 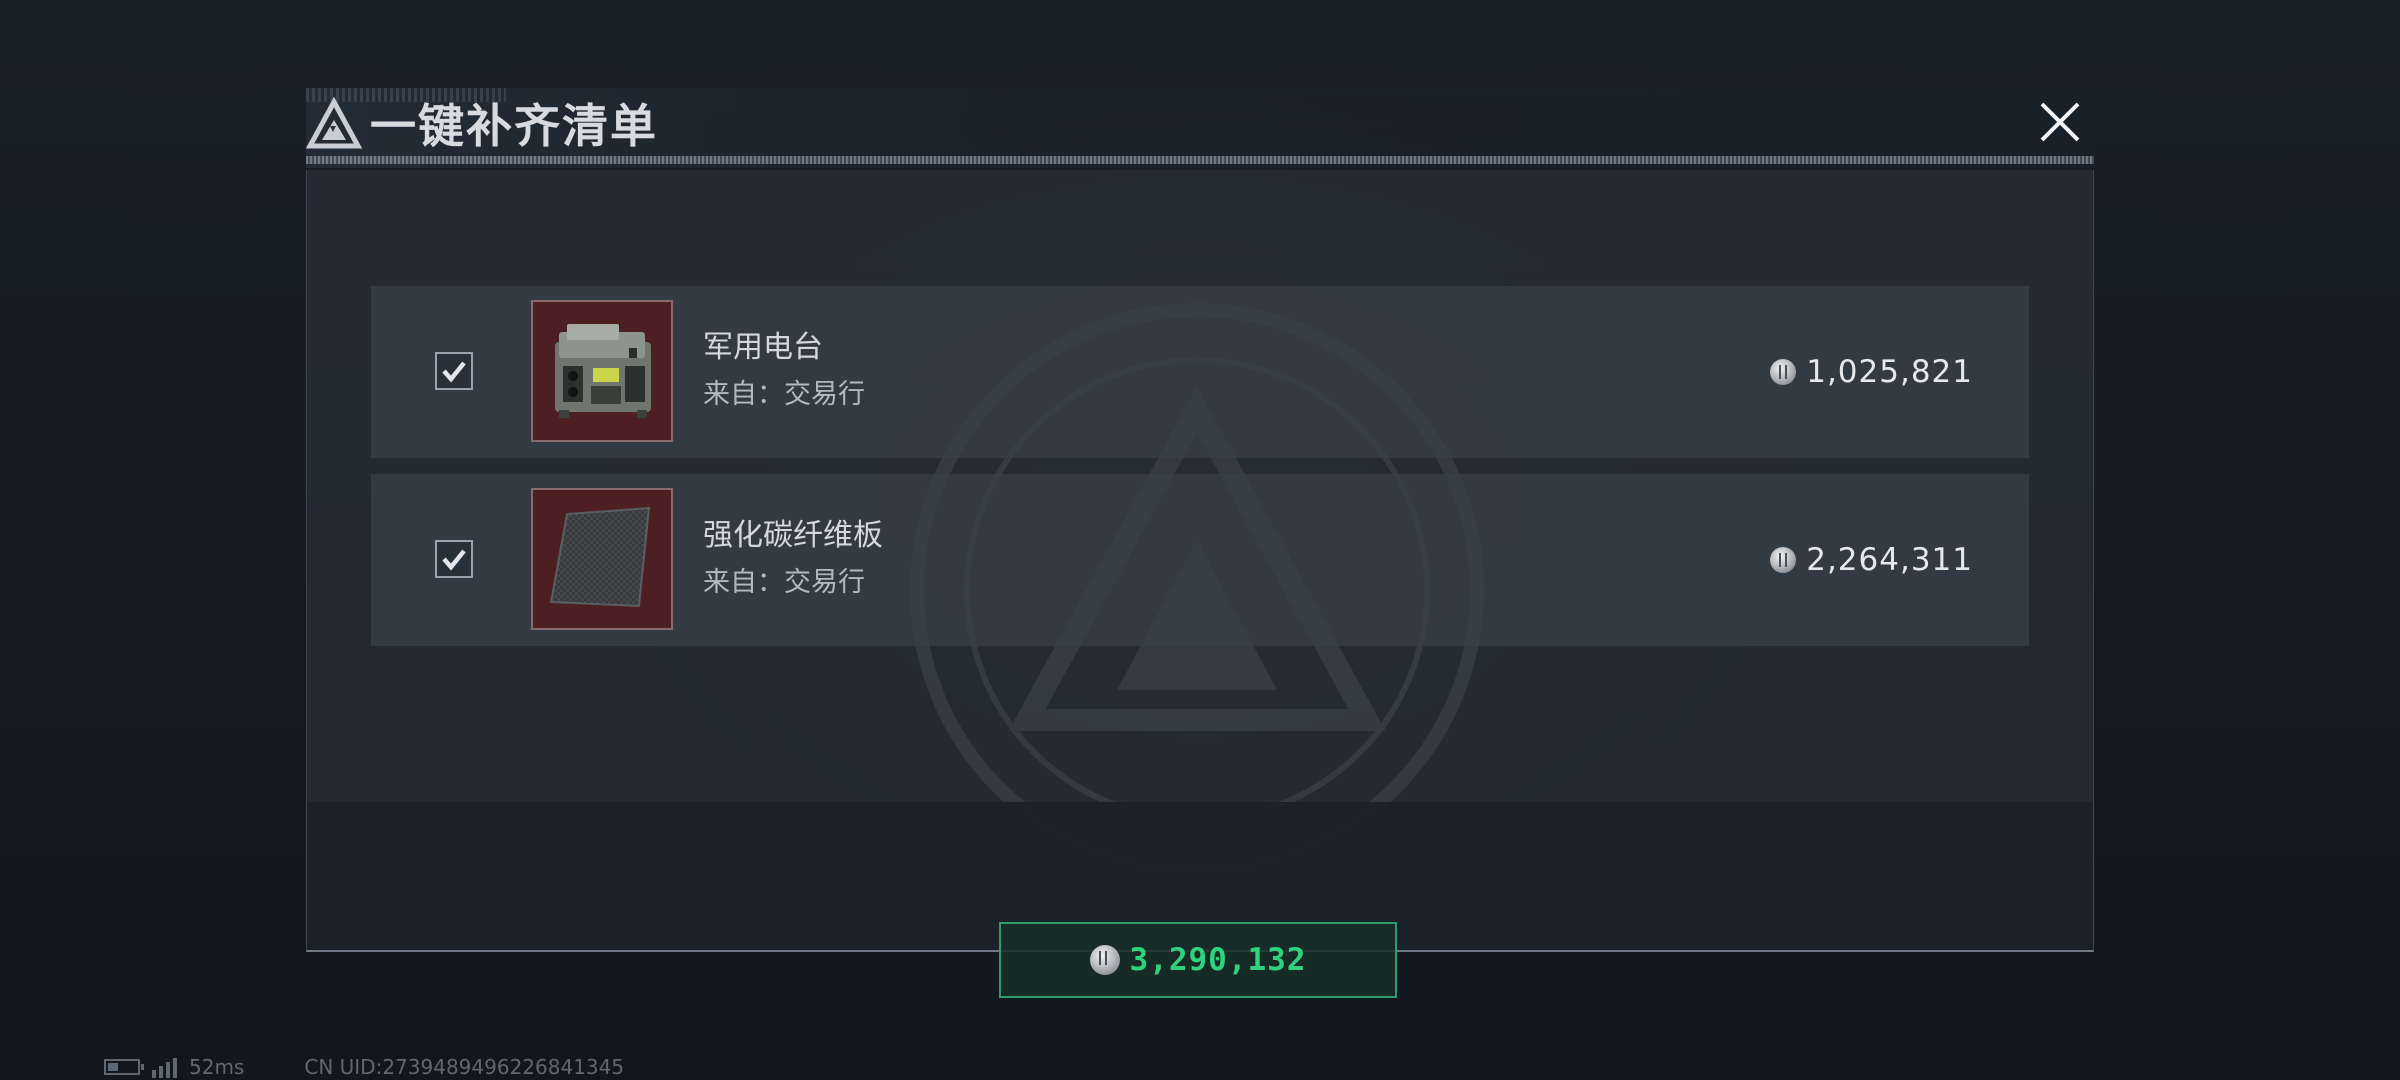 What do you see at coordinates (793, 535) in the screenshot?
I see `item-name: 强化碳纤维板` at bounding box center [793, 535].